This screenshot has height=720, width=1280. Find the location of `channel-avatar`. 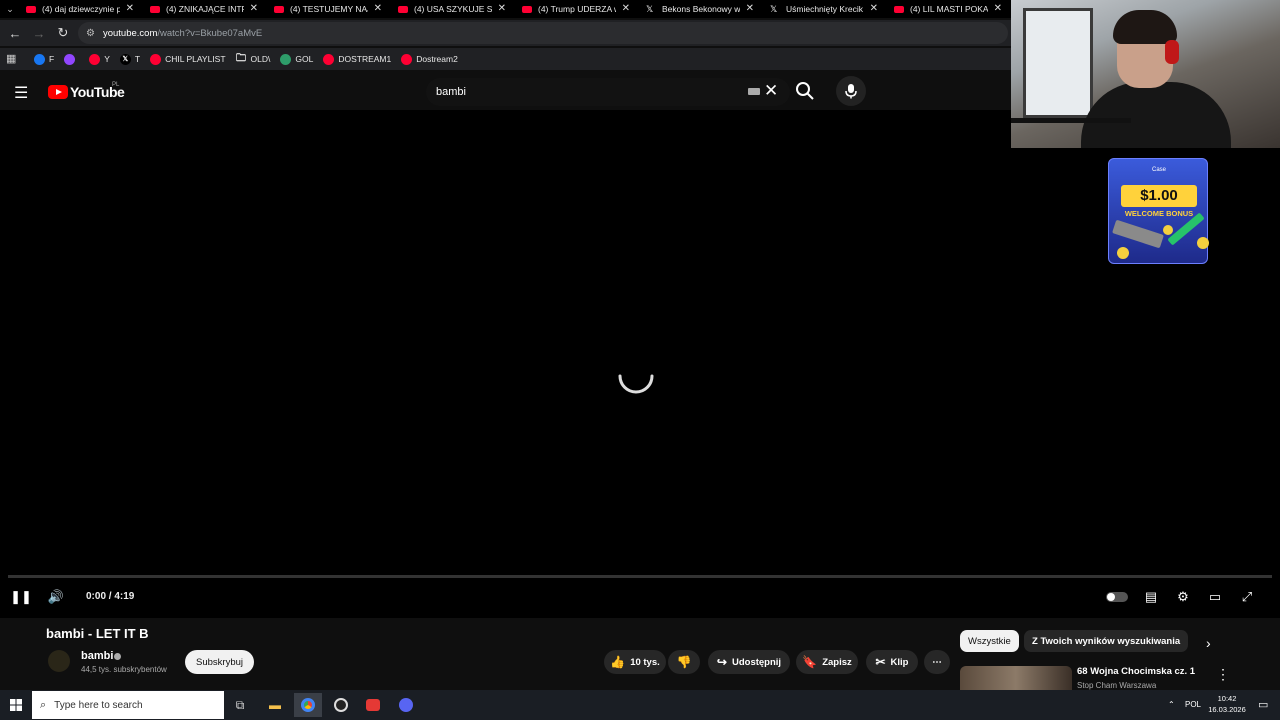

channel-avatar is located at coordinates (59, 661).